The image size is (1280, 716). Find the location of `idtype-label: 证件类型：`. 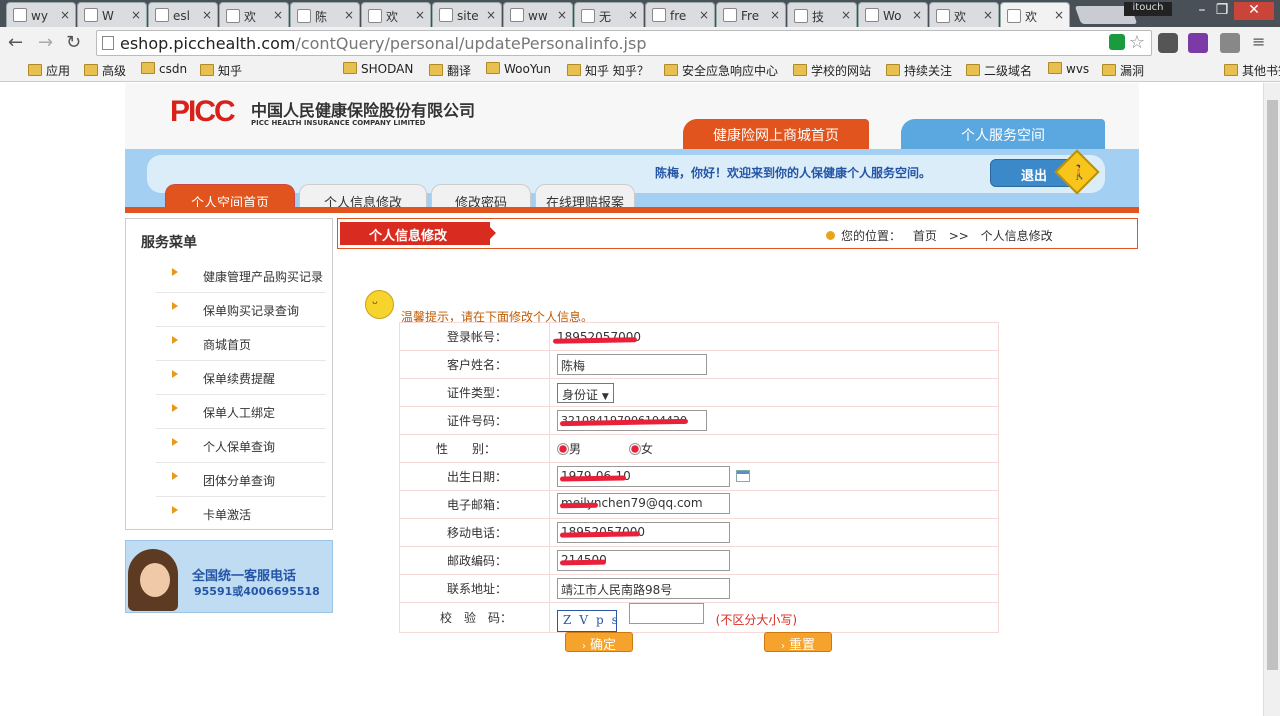

idtype-label: 证件类型： is located at coordinates (474, 392).